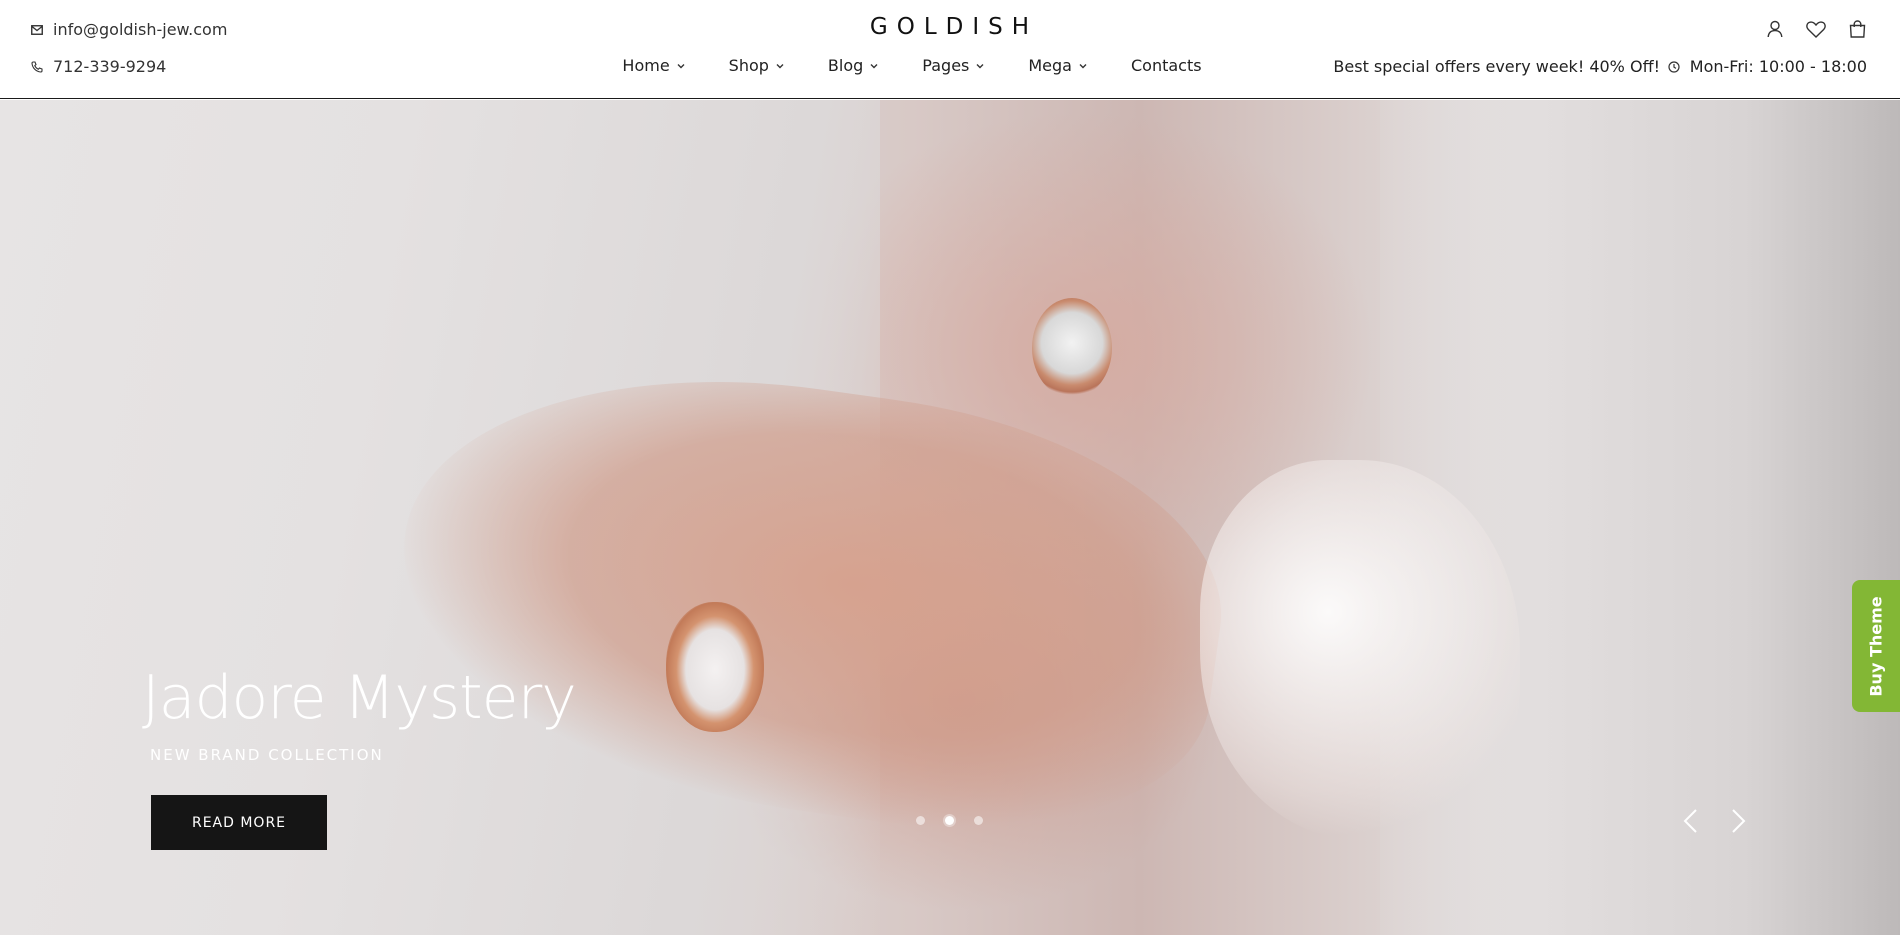 This screenshot has height=935, width=1900. I want to click on buy-theme-label: Buy Theme, so click(1876, 646).